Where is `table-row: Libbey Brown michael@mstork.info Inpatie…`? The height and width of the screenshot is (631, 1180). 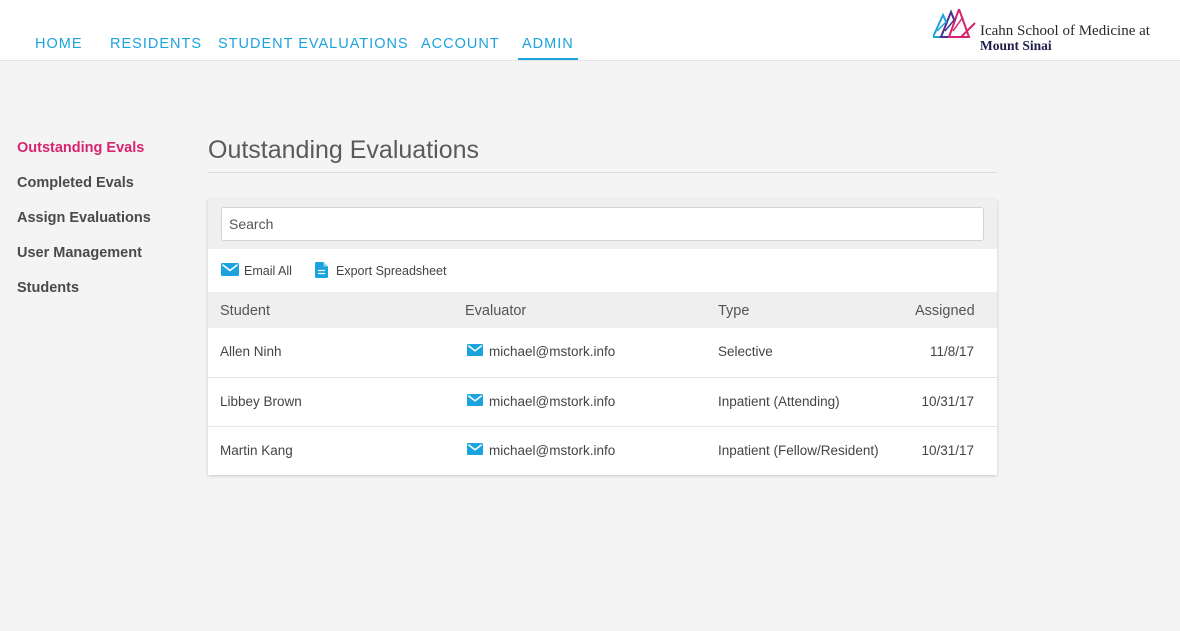 table-row: Libbey Brown michael@mstork.info Inpatie… is located at coordinates (602, 401).